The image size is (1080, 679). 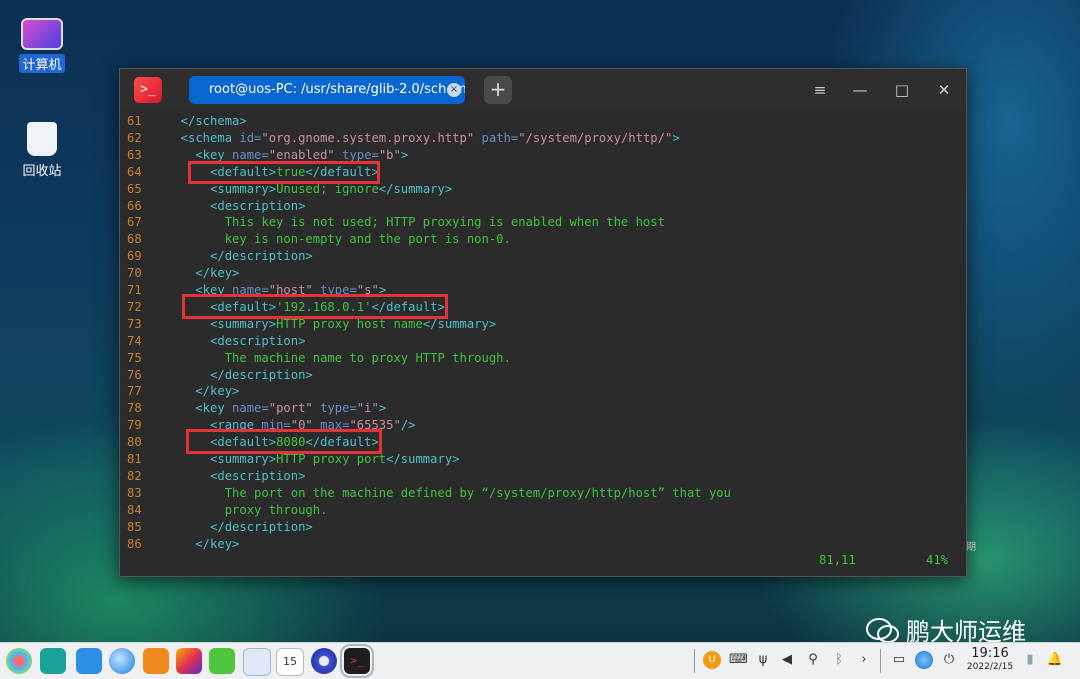 I want to click on desktop-computer-label: 计算机, so click(x=42, y=63).